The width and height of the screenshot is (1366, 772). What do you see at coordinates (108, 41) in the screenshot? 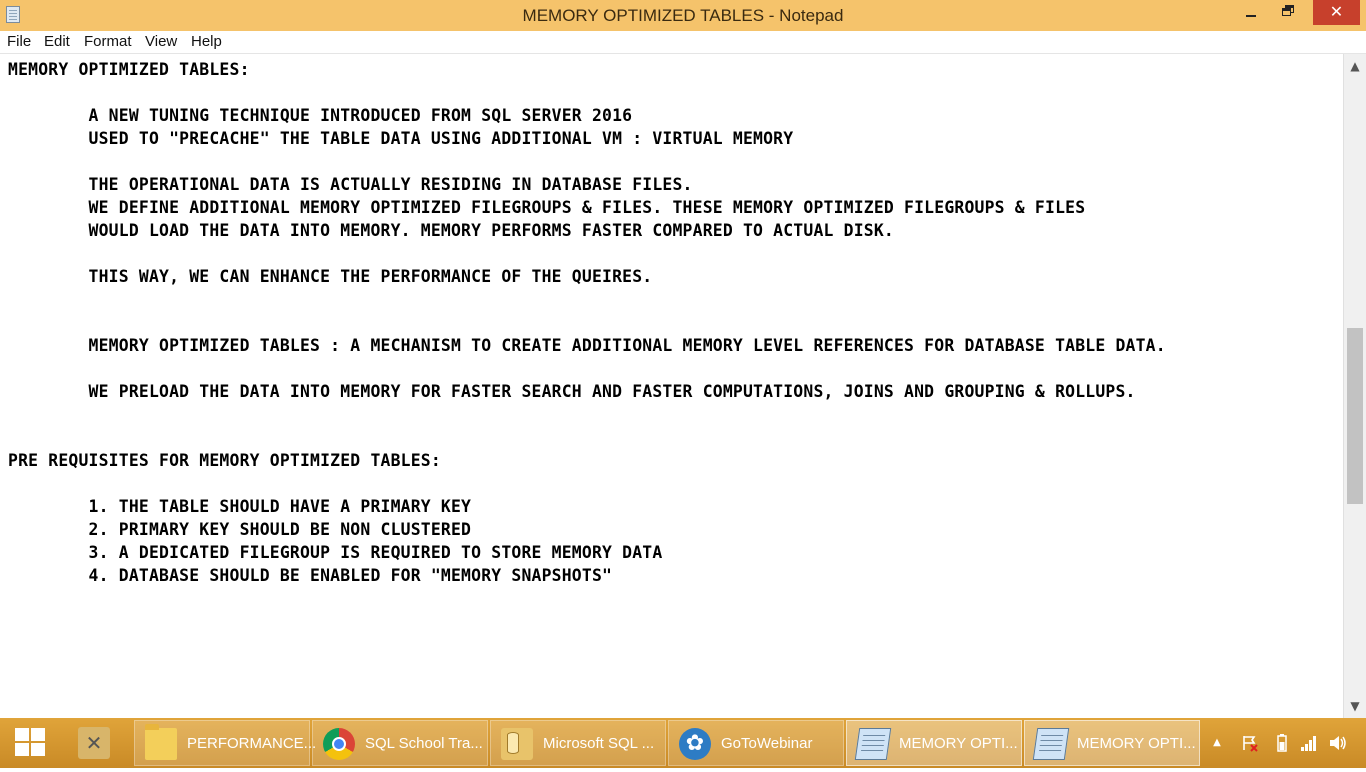
I see `menu-format: Format` at bounding box center [108, 41].